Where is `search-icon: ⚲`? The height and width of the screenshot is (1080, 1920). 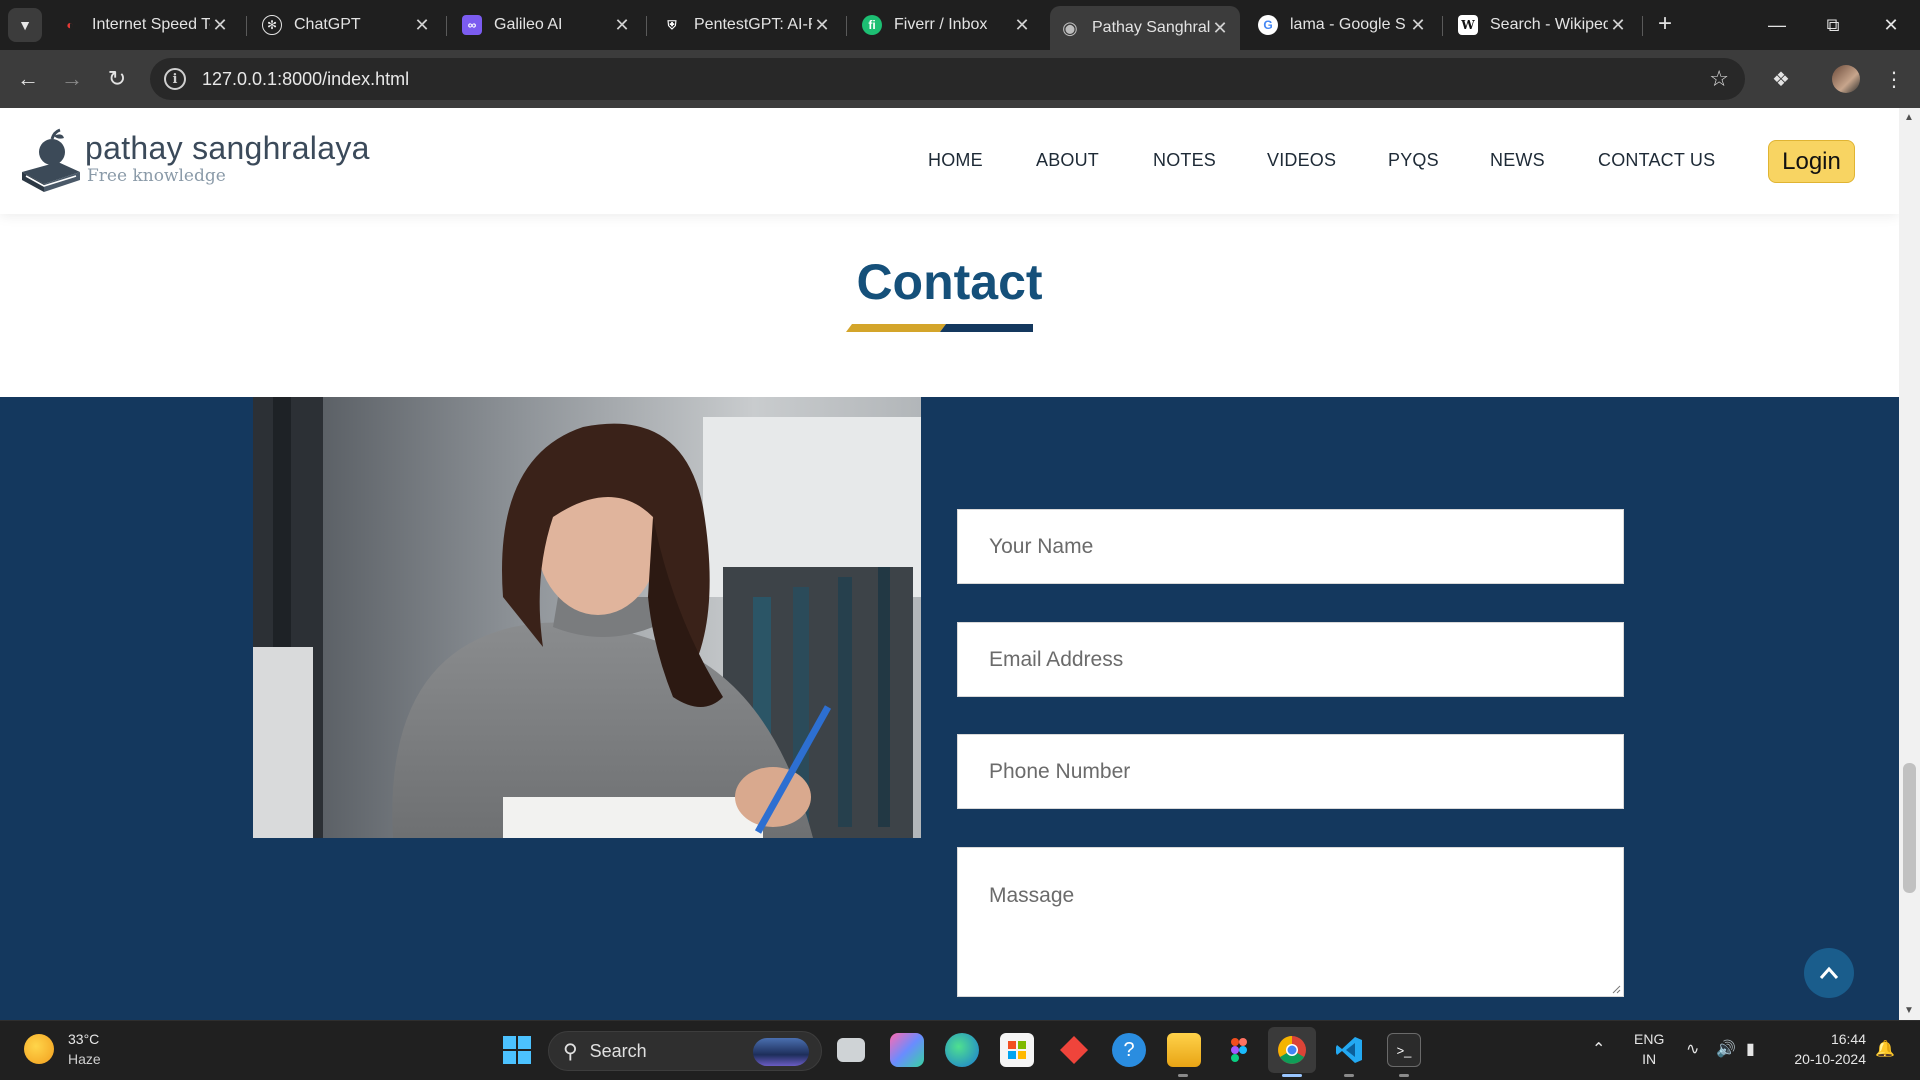 search-icon: ⚲ is located at coordinates (570, 1051).